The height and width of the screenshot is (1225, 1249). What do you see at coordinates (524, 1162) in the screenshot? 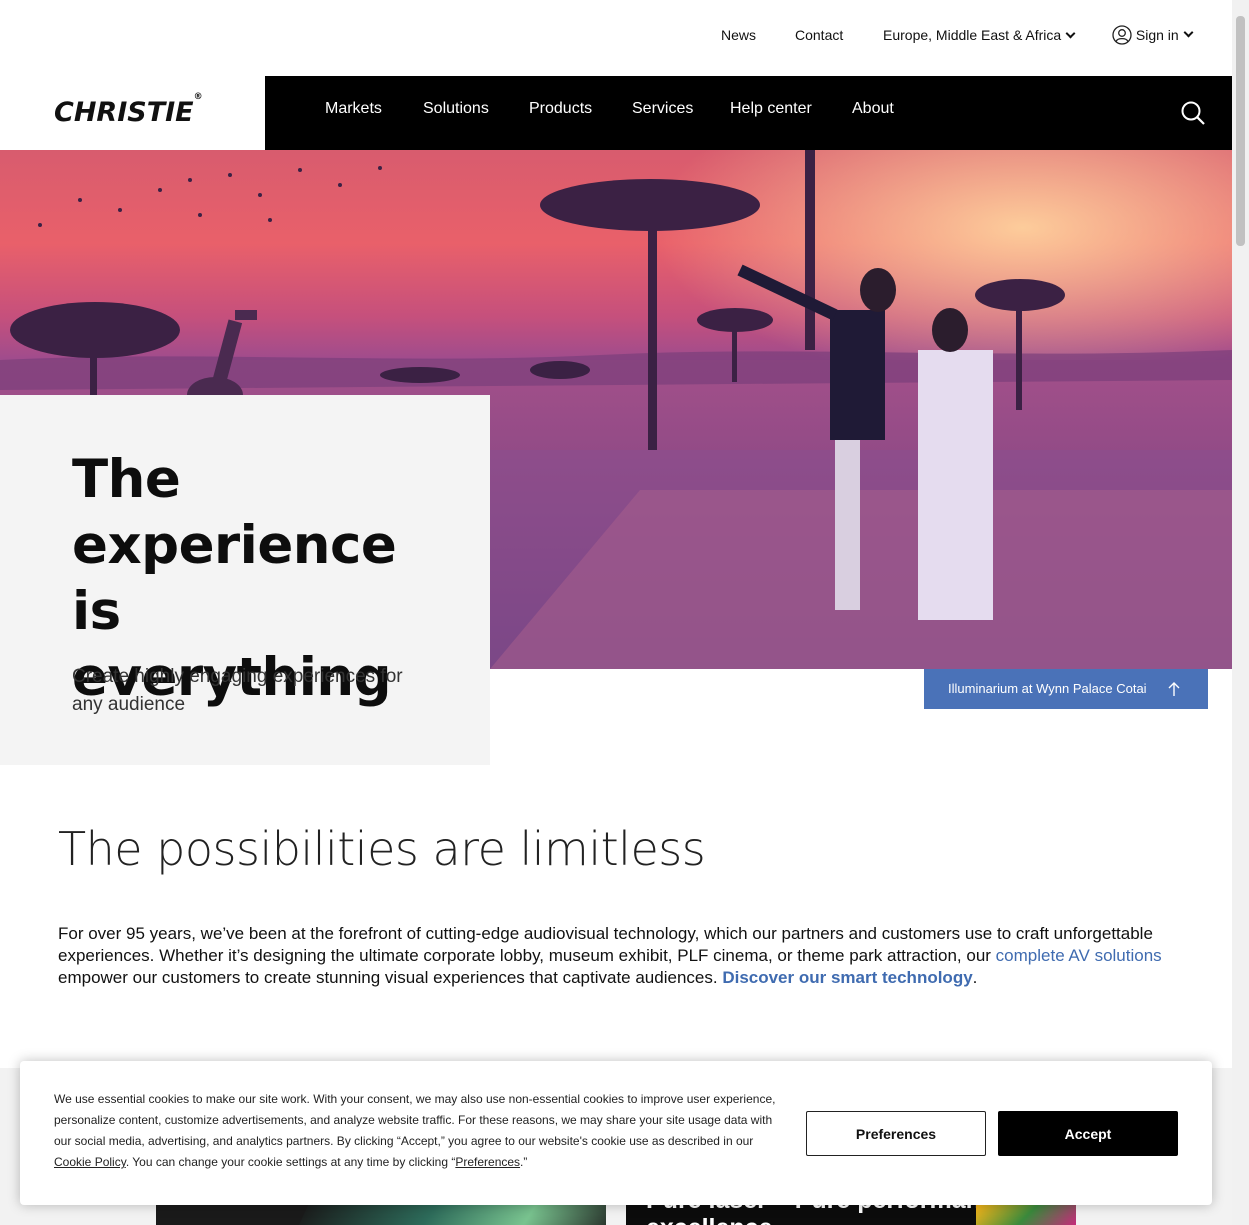
I see `cookie-text-3: .”` at bounding box center [524, 1162].